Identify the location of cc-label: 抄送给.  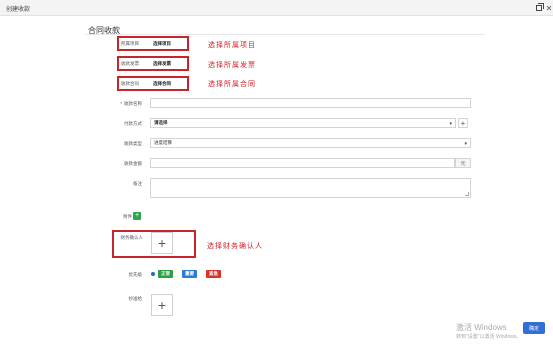
(135, 298).